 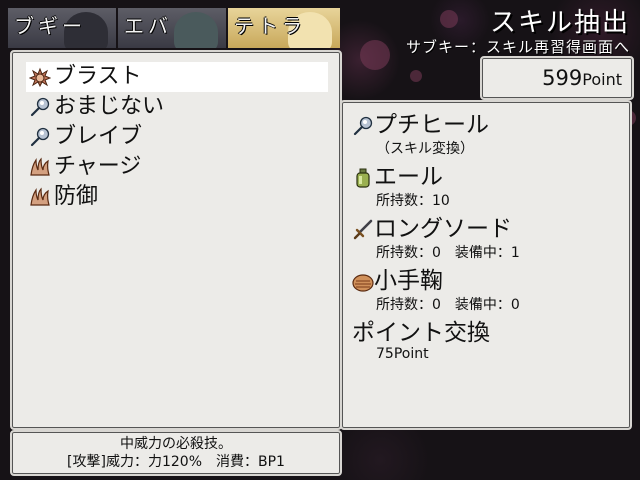 I want to click on item-name: エール, so click(x=408, y=177).